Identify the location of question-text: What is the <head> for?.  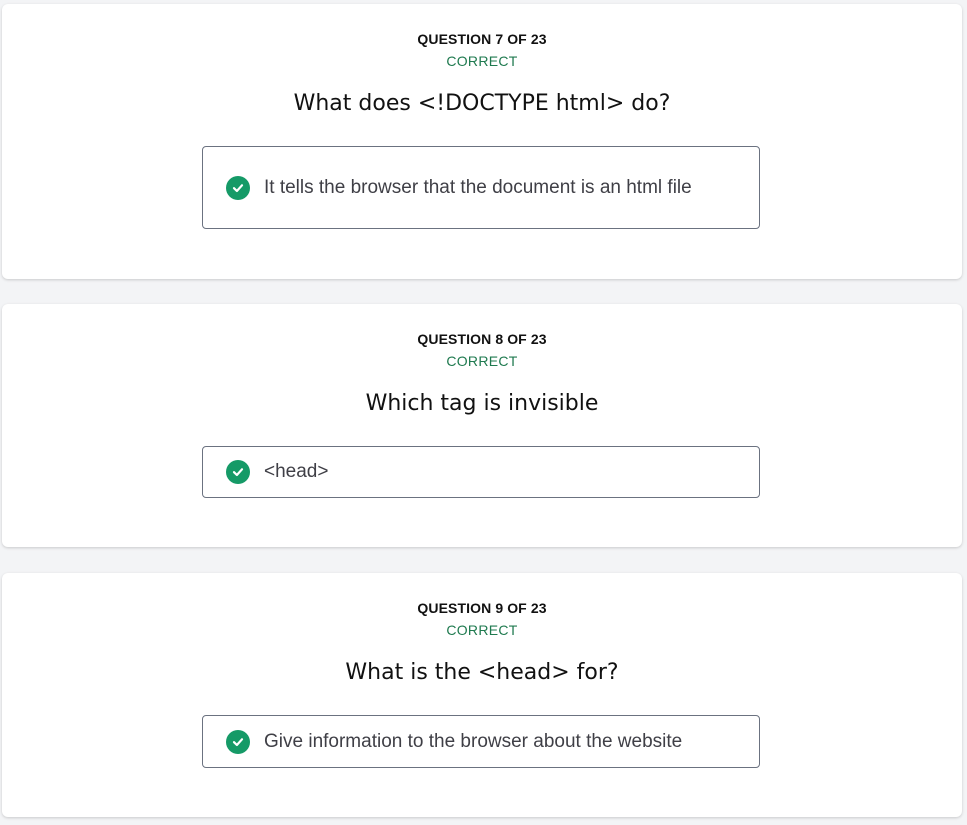
(482, 672).